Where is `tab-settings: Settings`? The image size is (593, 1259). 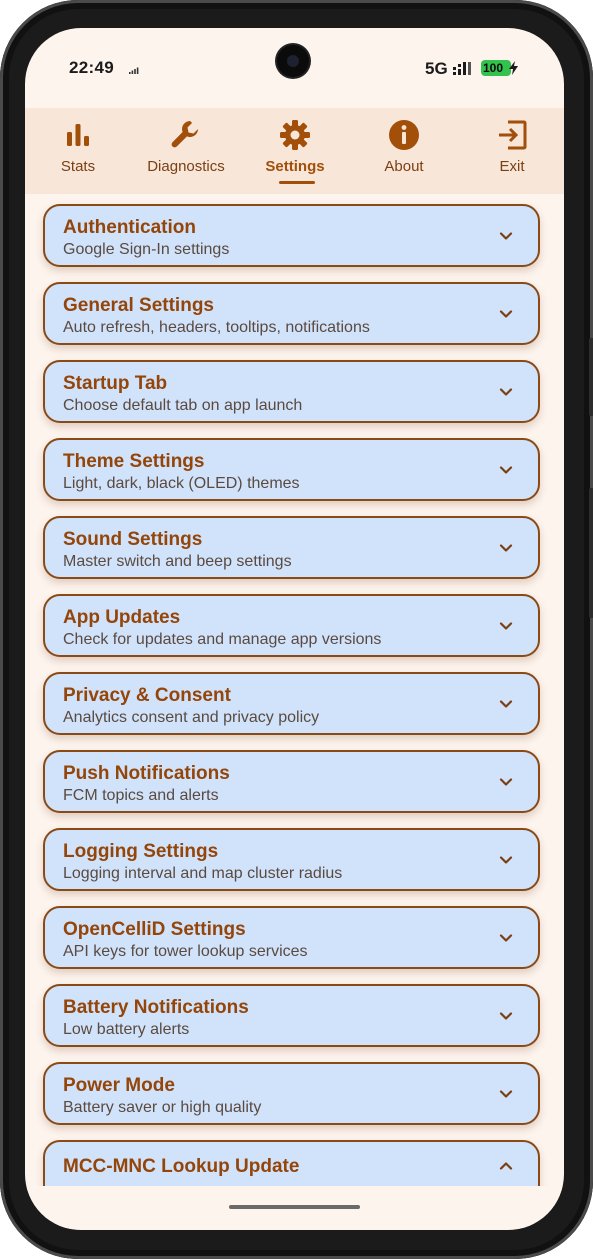 tab-settings: Settings is located at coordinates (295, 151).